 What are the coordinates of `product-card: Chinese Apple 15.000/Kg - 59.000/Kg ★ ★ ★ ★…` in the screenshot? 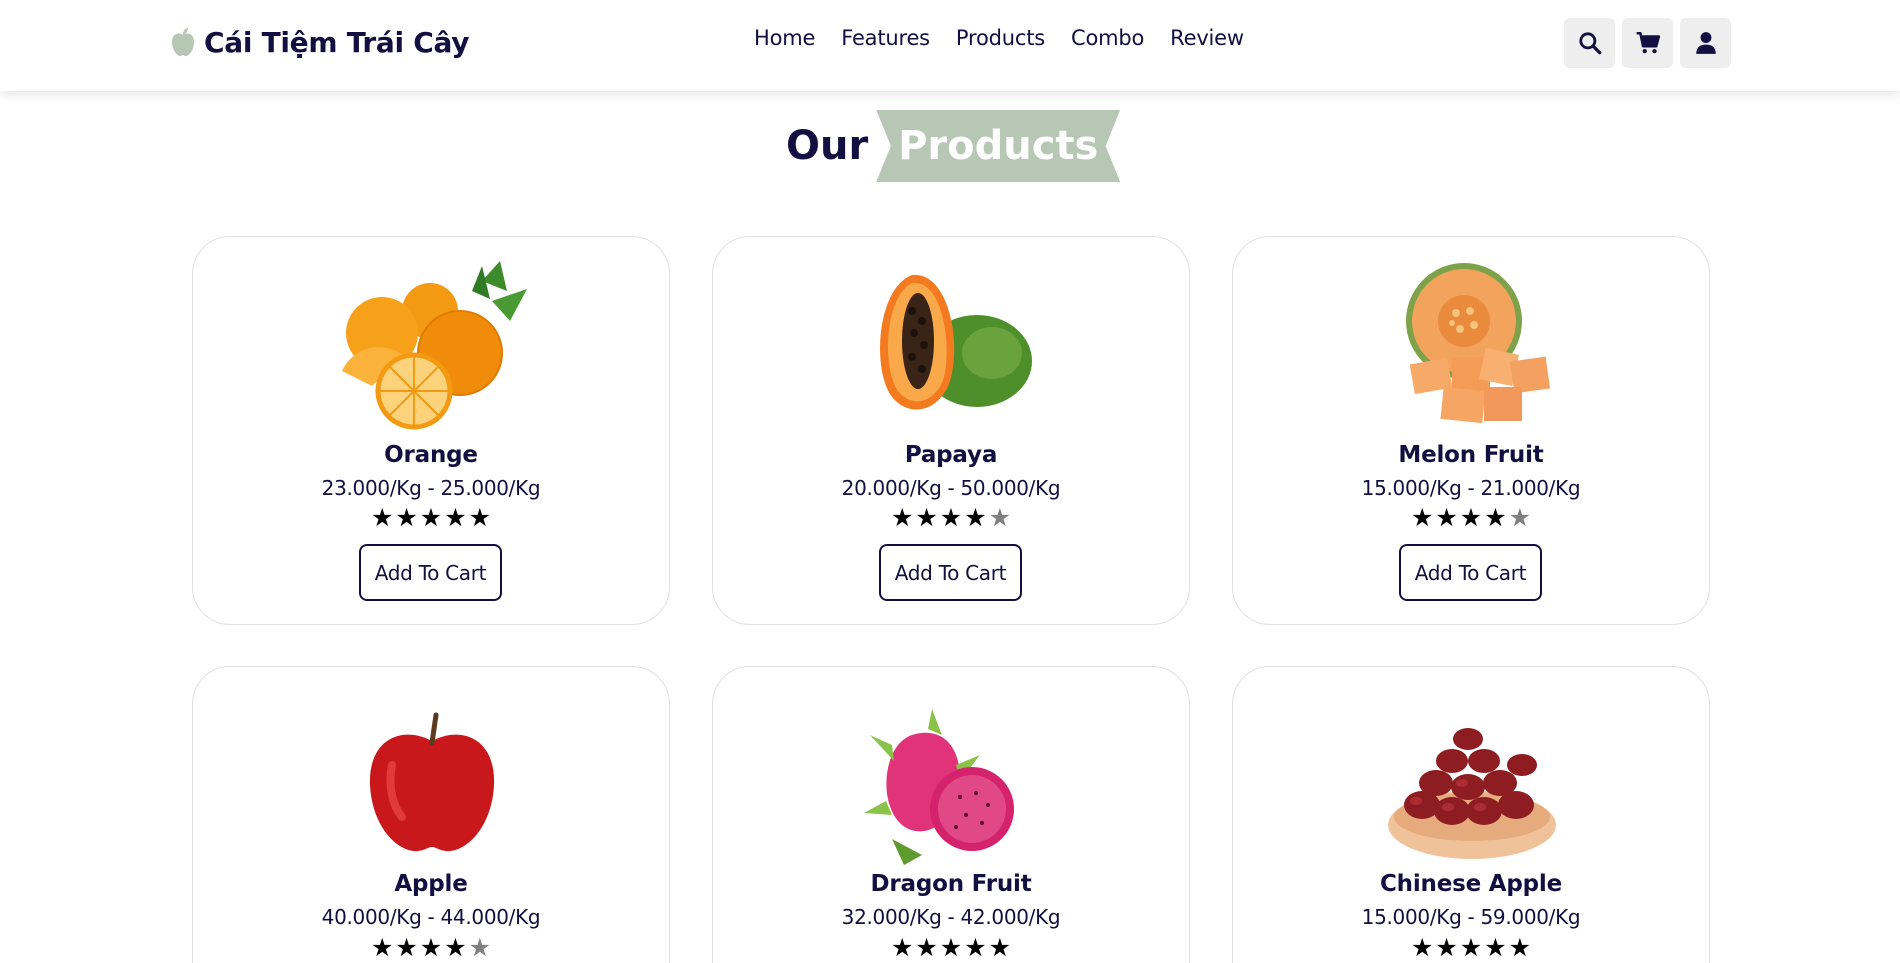 It's located at (1471, 814).